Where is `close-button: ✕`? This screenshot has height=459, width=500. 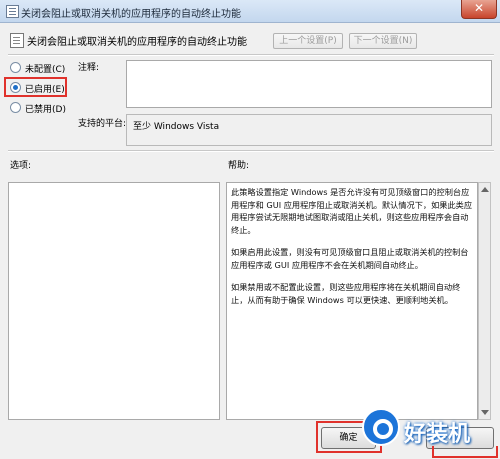 close-button: ✕ is located at coordinates (479, 9).